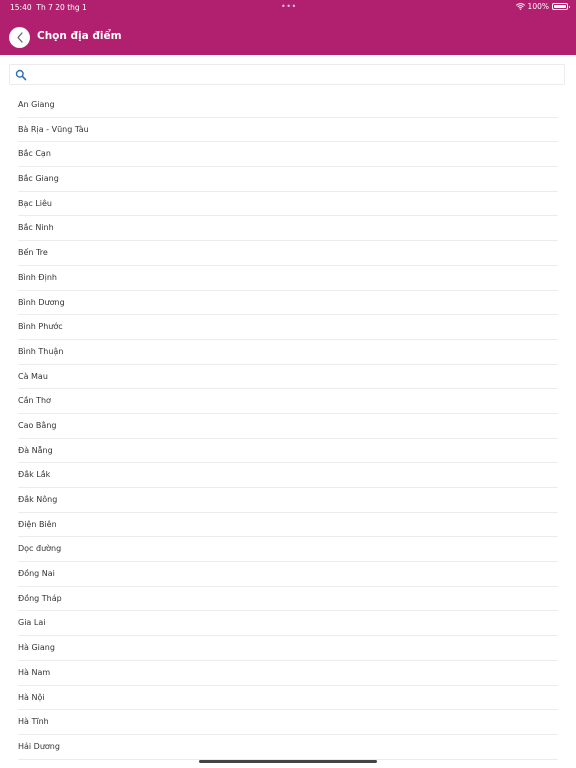 The image size is (576, 768). I want to click on location-item: Bến Tre, so click(288, 253).